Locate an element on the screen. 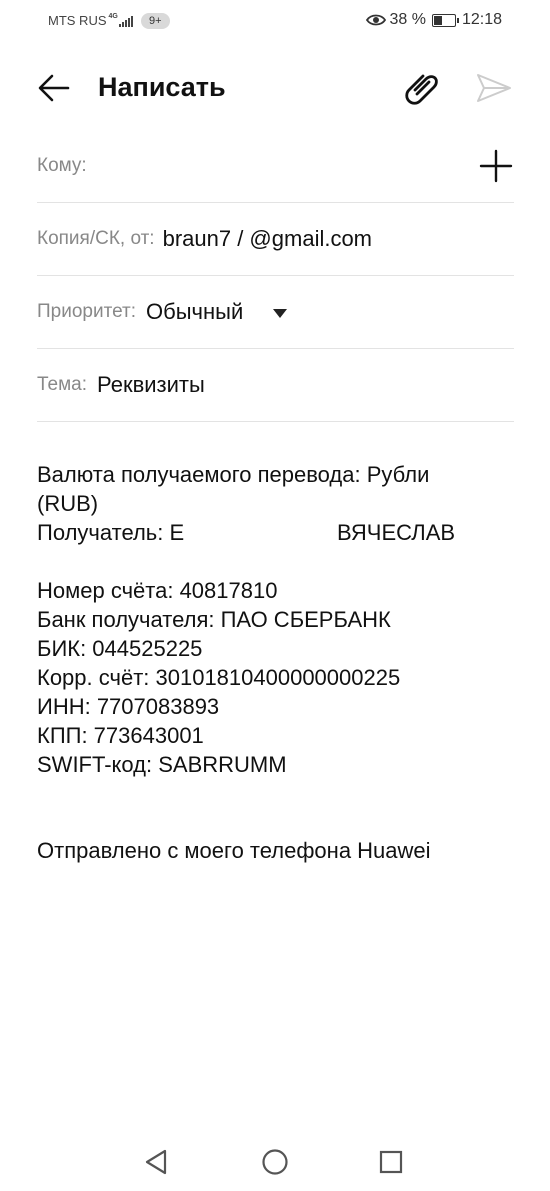 The width and height of the screenshot is (550, 1191). status-right: 38 % 12:18 is located at coordinates (434, 20).